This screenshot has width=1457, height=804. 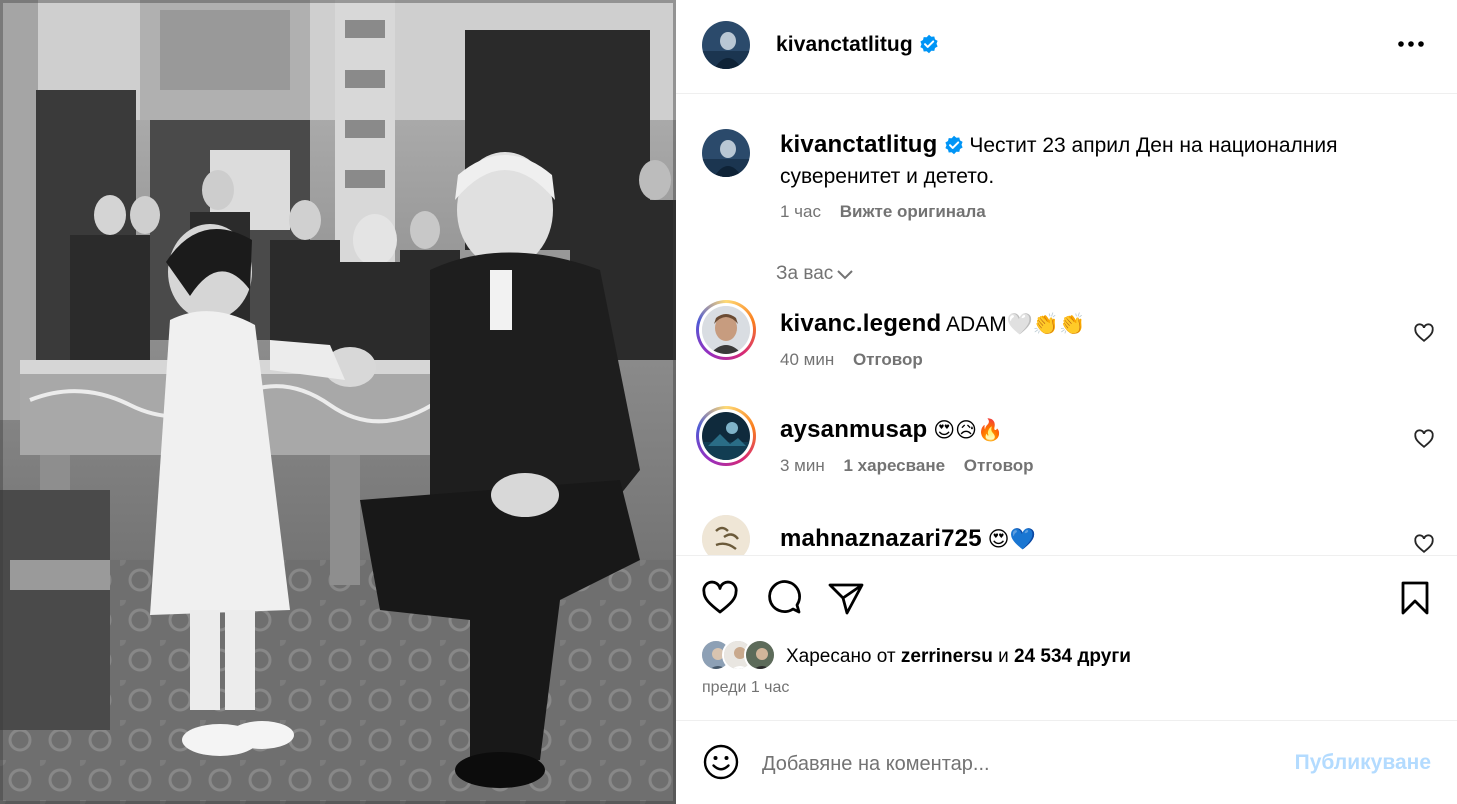 I want to click on share-button, so click(x=846, y=598).